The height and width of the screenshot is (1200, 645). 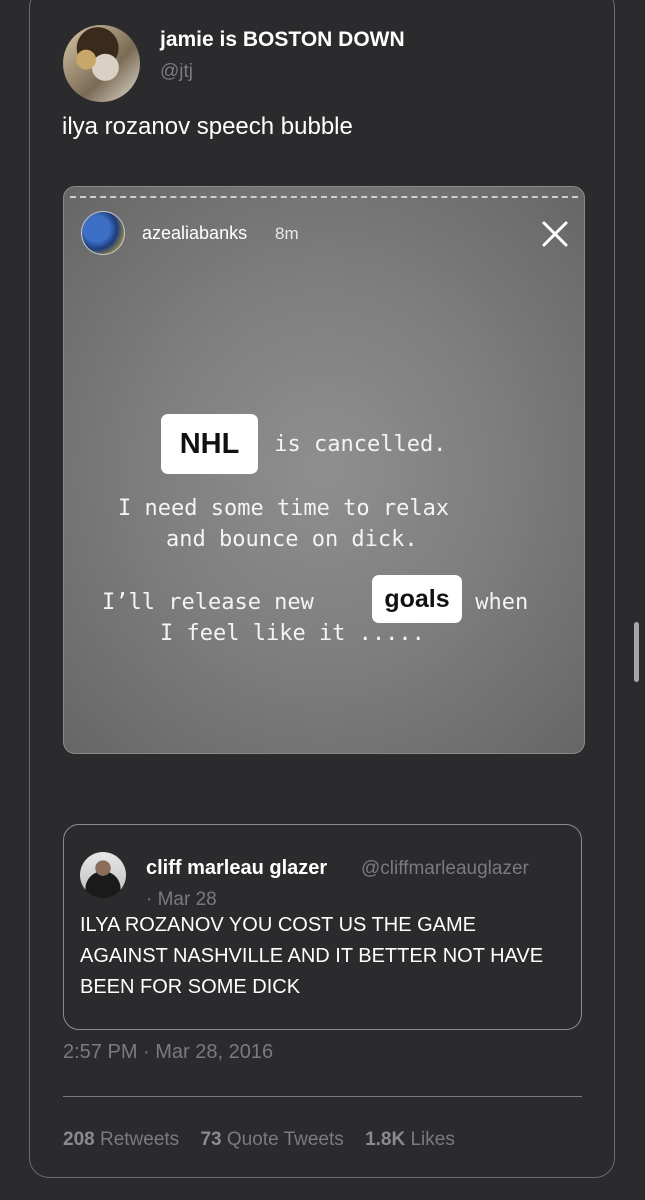 I want to click on author-handle: @jtj, so click(x=176, y=72).